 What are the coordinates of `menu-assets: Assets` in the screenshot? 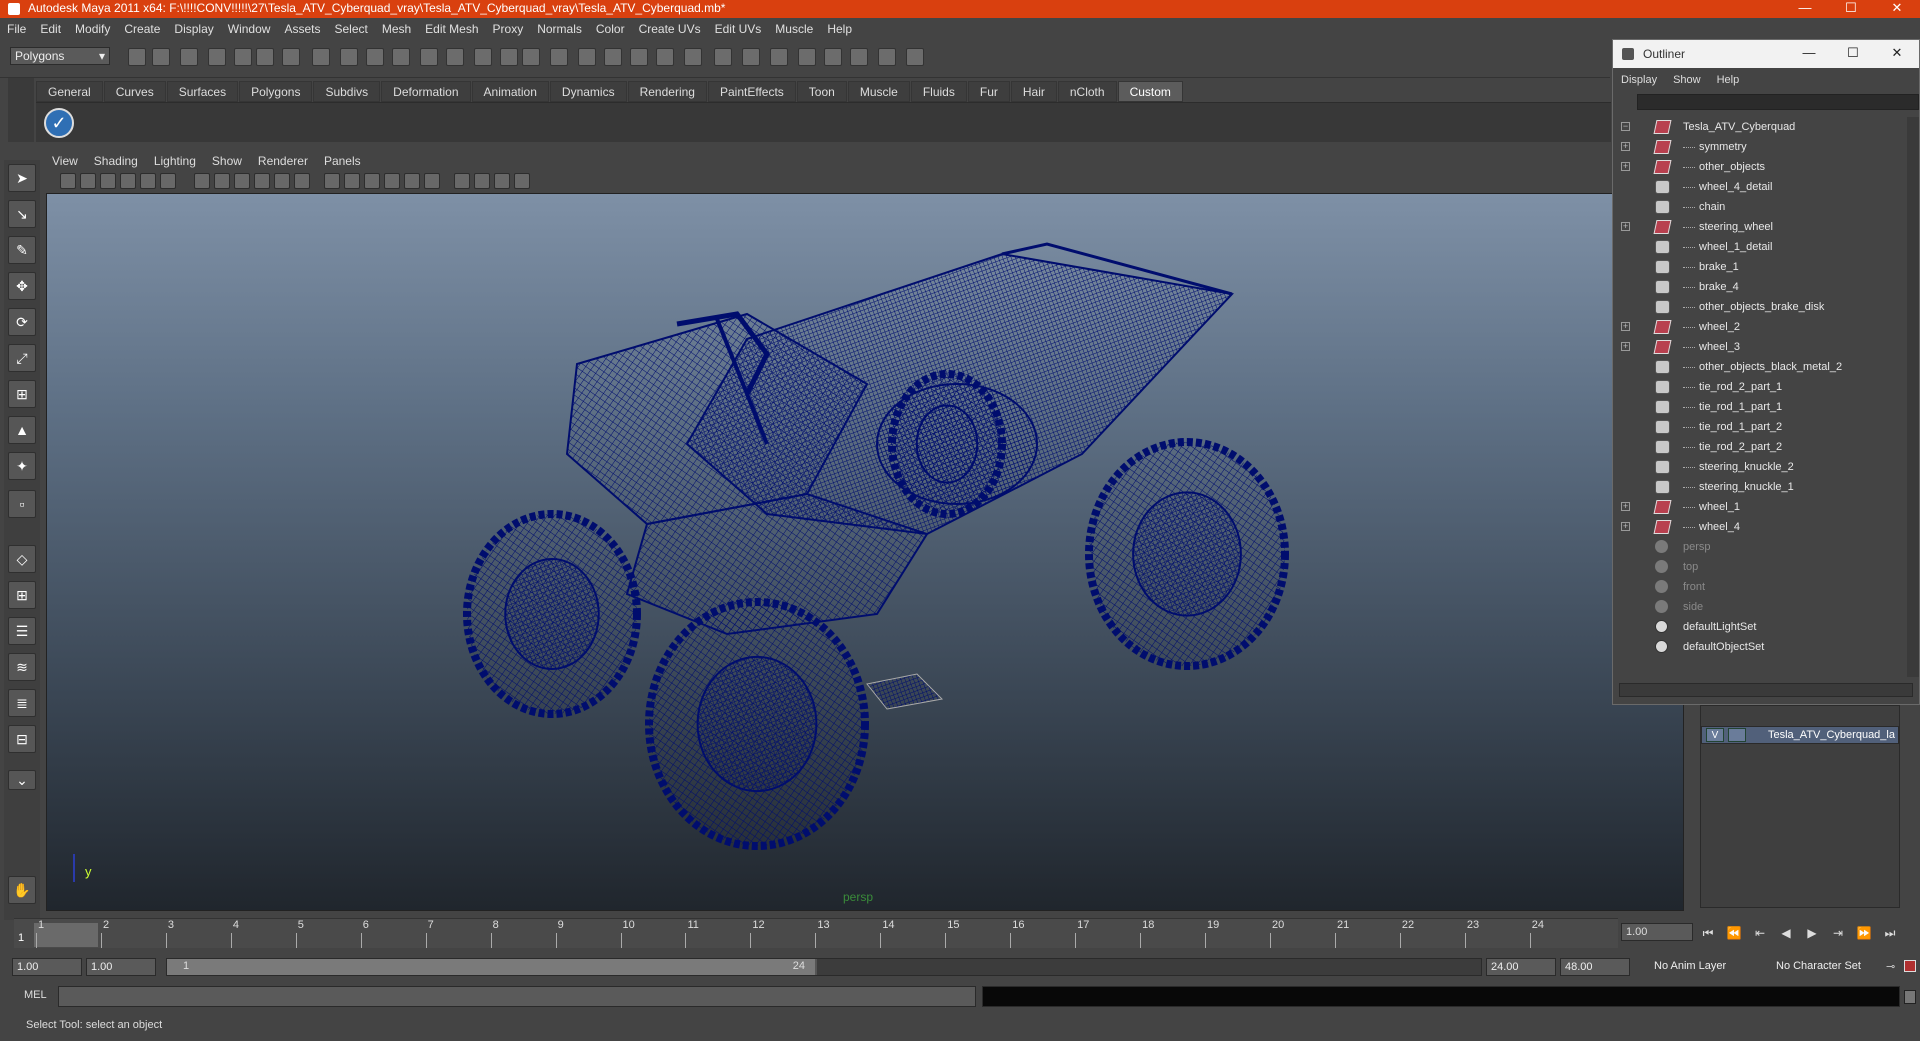 It's located at (302, 29).